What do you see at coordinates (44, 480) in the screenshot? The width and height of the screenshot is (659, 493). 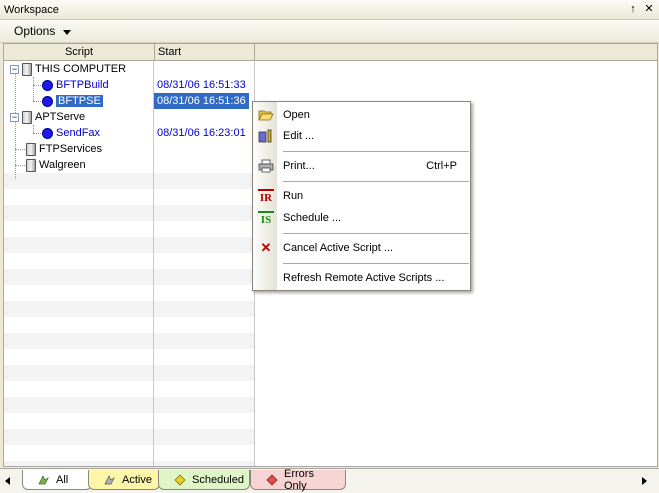 I see `all-icon` at bounding box center [44, 480].